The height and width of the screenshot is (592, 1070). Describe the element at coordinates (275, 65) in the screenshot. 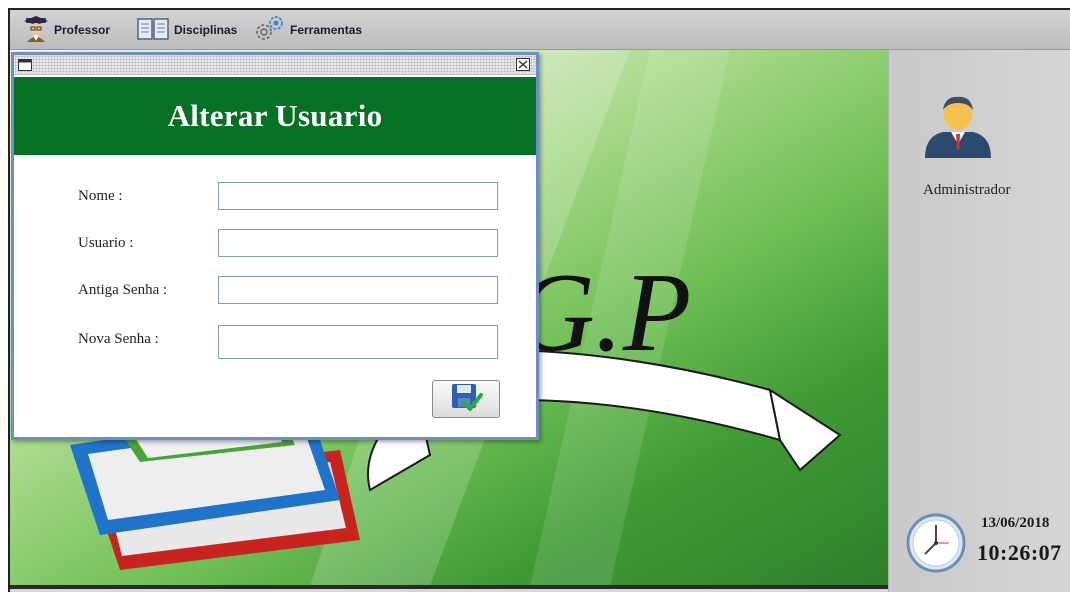

I see `dialog-titlebar` at that location.